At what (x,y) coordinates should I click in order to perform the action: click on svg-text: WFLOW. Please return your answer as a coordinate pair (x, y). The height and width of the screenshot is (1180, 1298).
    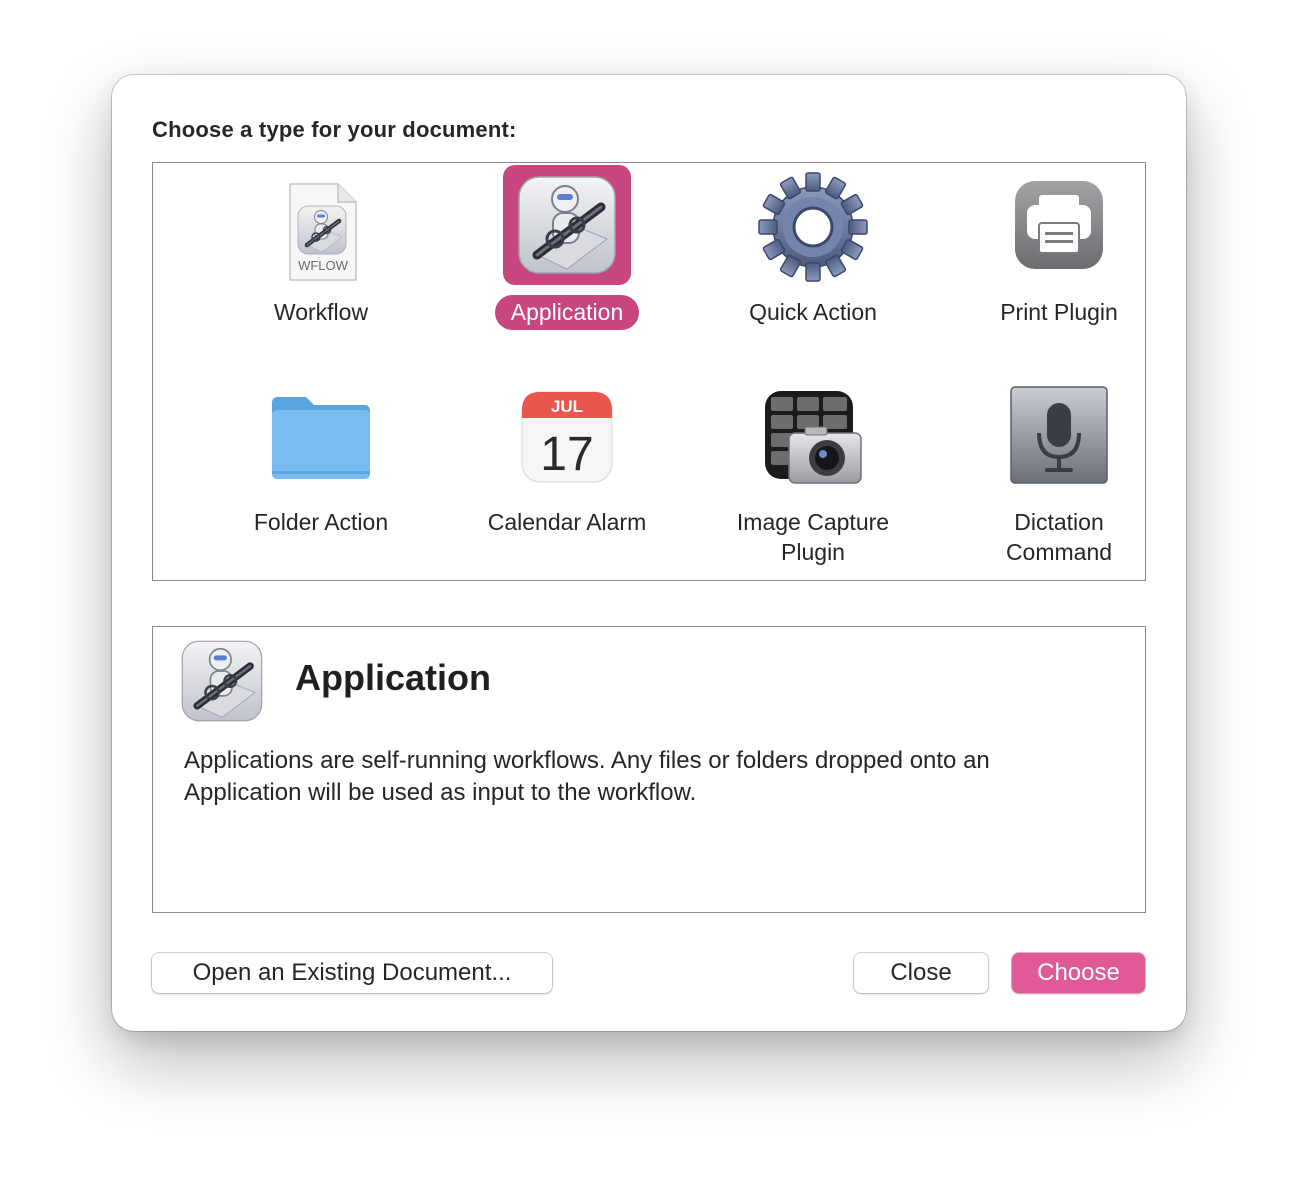
    Looking at the image, I should click on (323, 265).